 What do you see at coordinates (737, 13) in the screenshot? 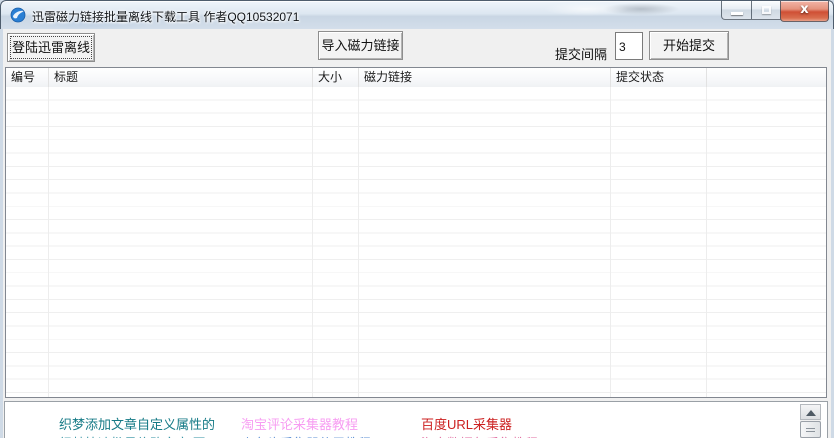
I see `minimize-icon` at bounding box center [737, 13].